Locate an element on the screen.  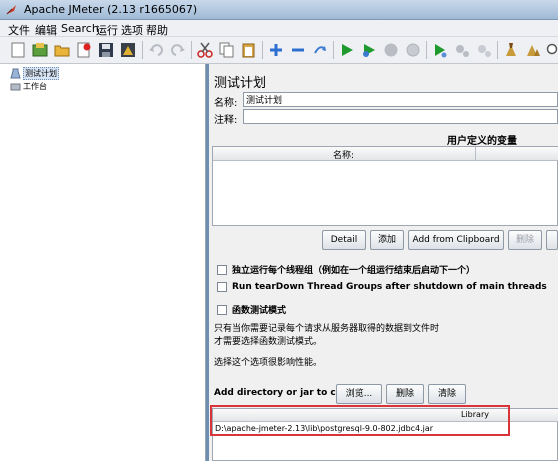
classpath-delete-button: 删除 is located at coordinates (405, 394).